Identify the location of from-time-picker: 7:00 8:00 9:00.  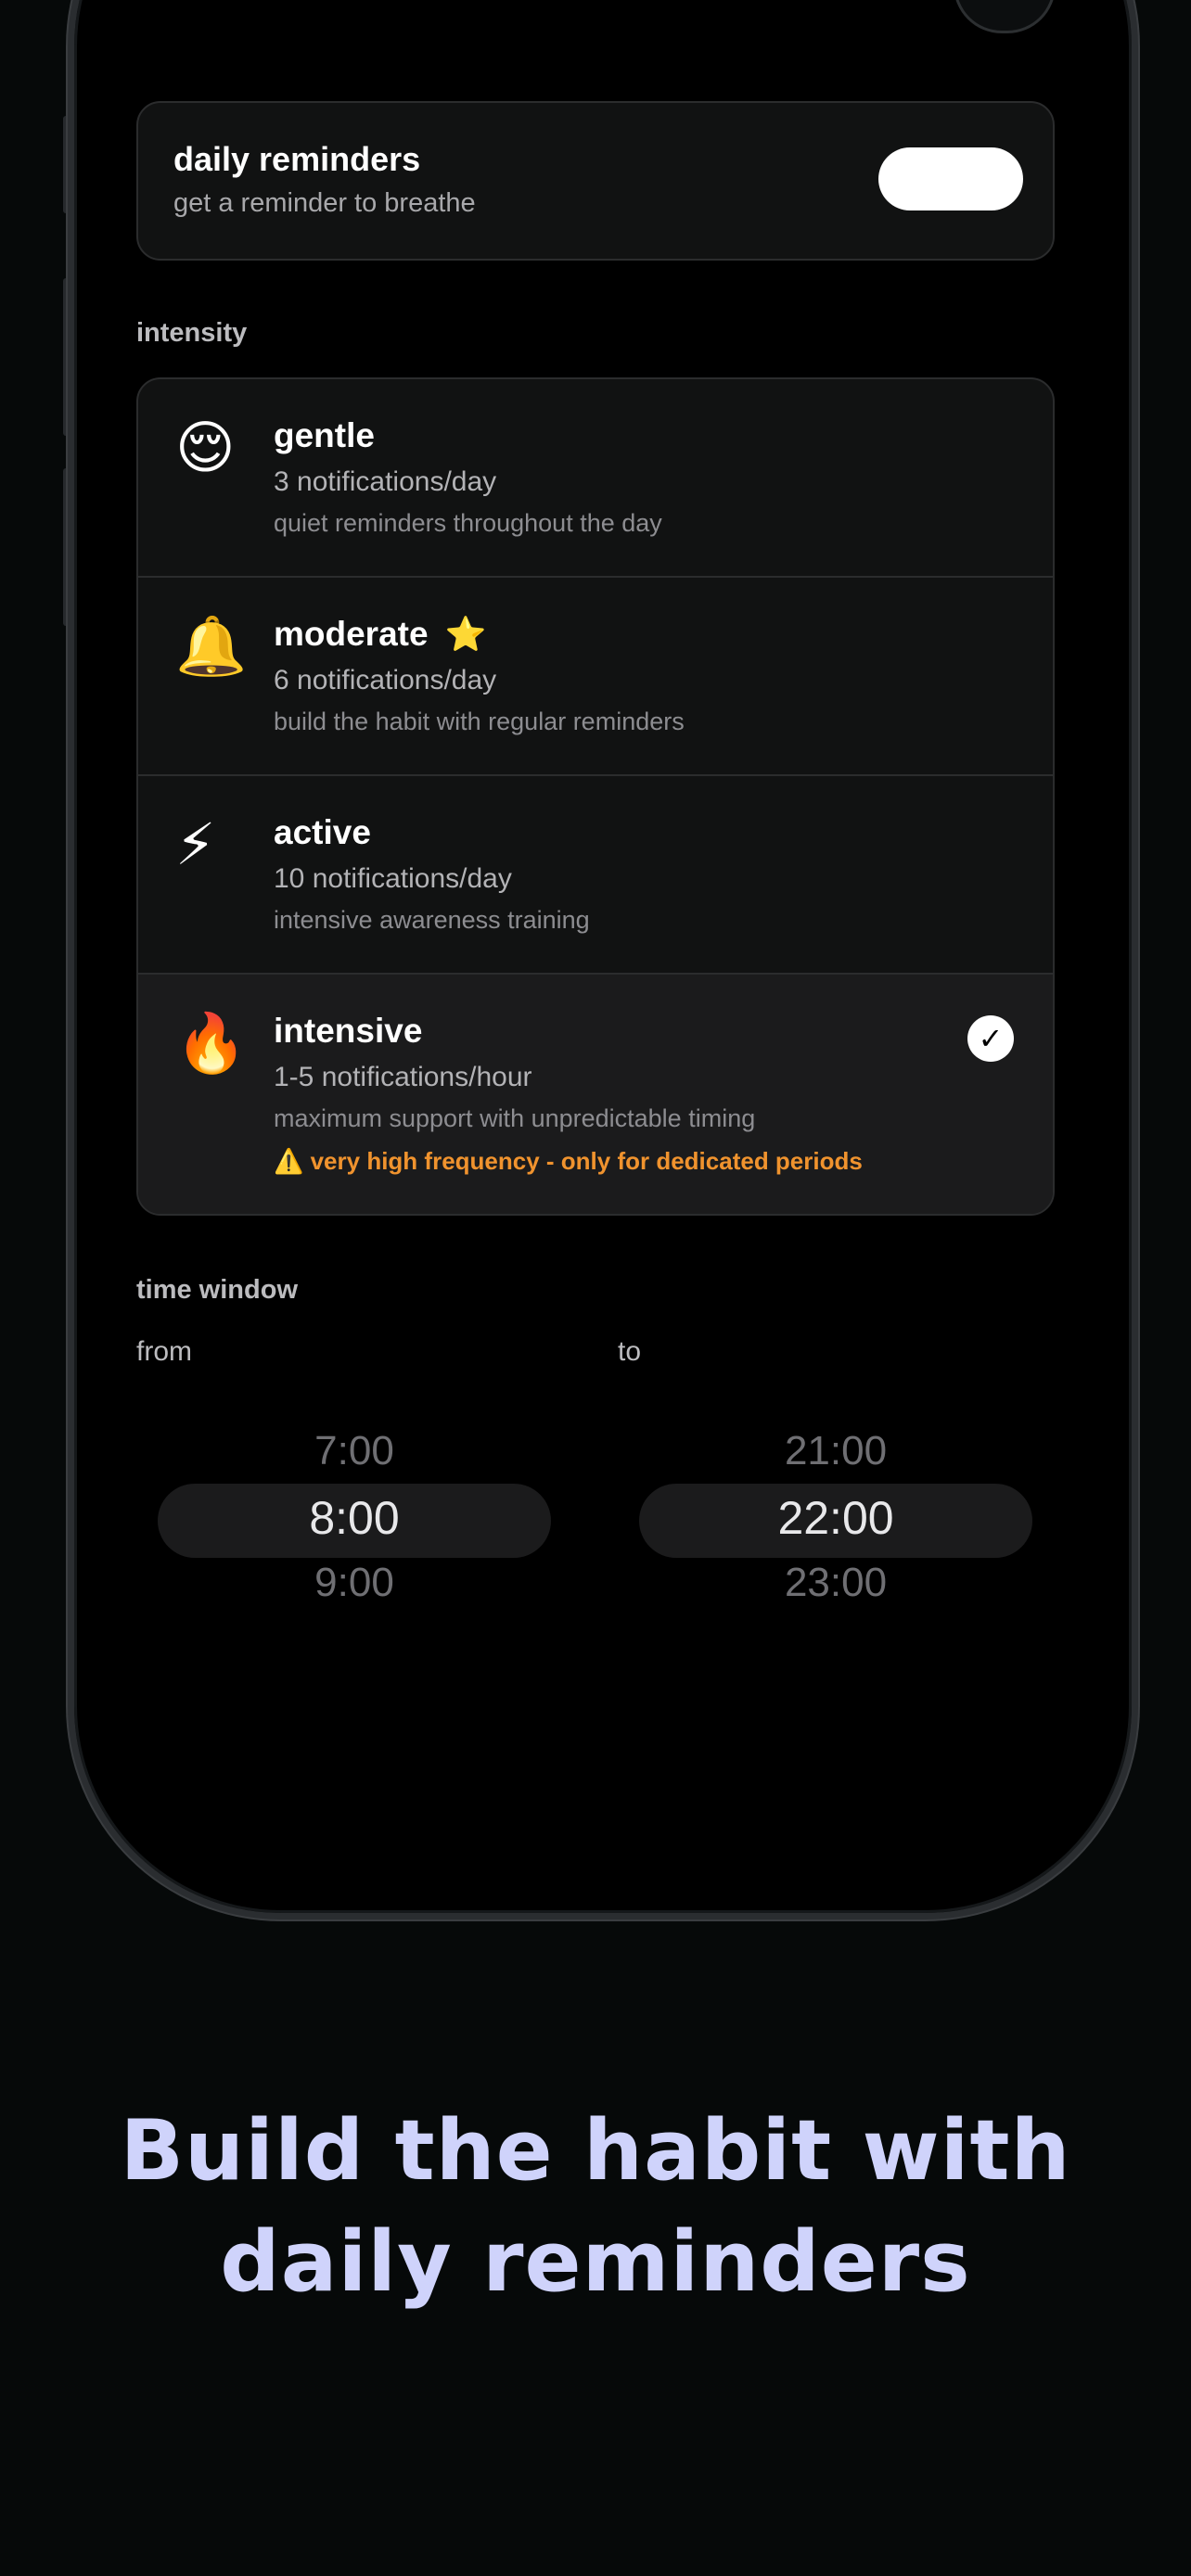
(354, 1521).